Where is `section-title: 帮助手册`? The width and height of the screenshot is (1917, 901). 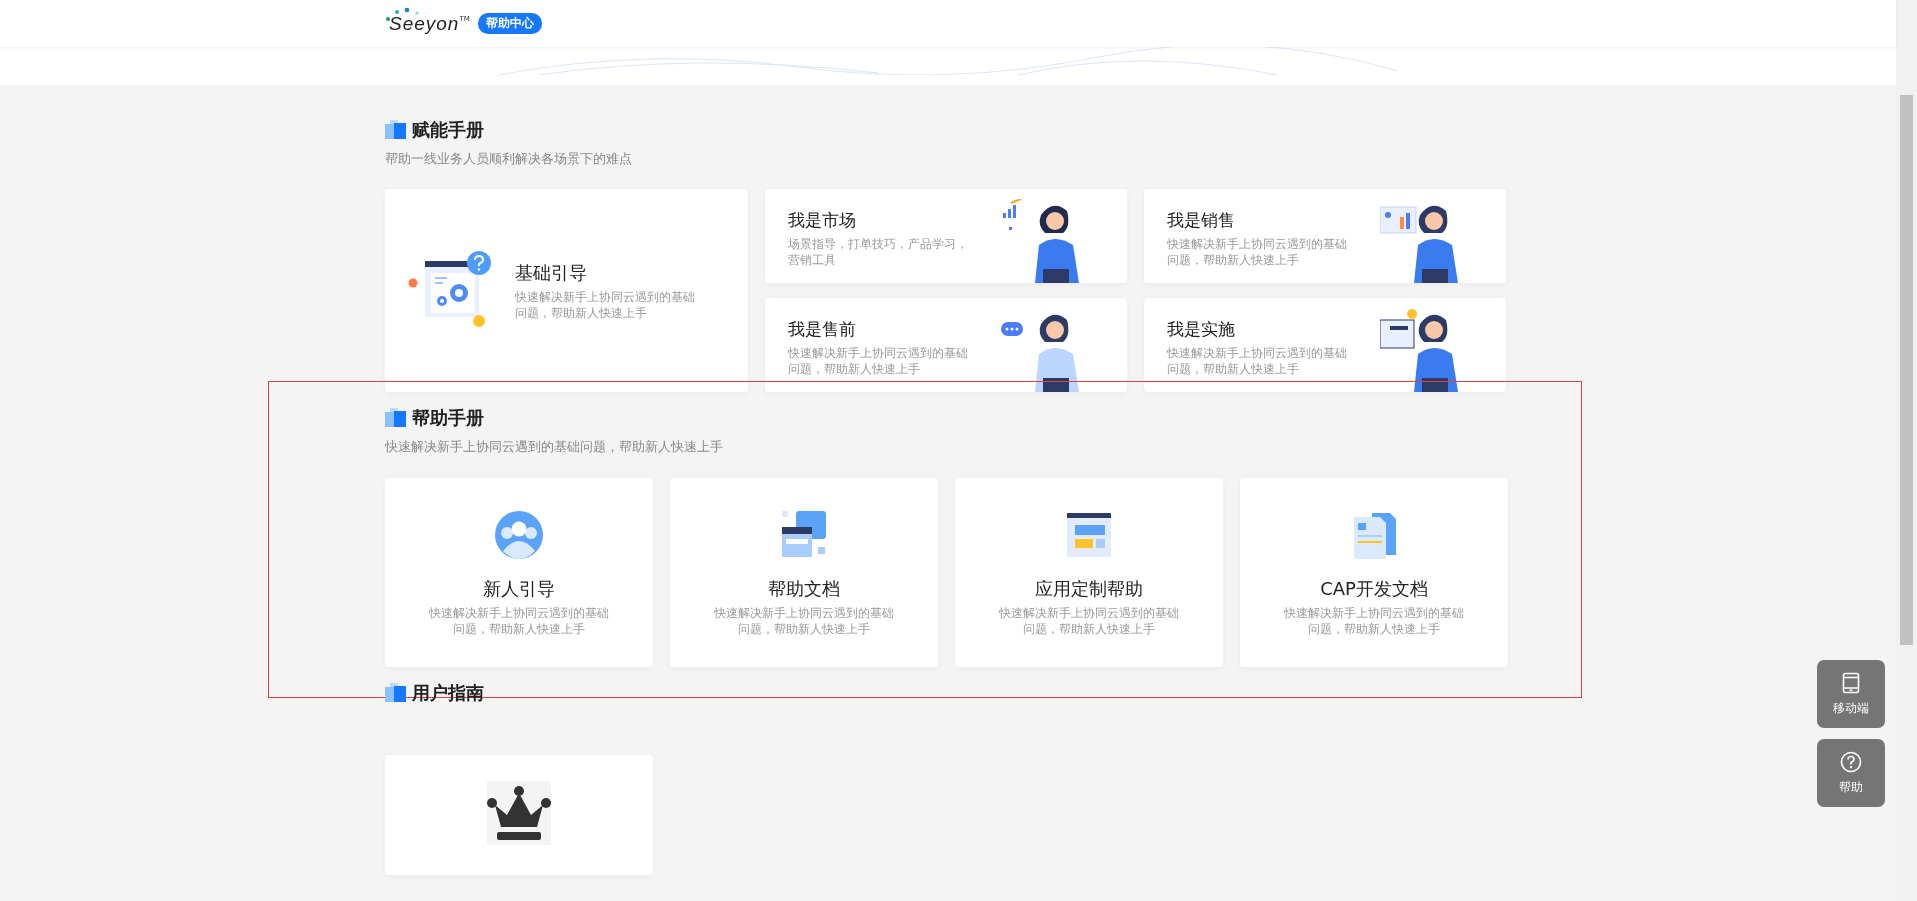 section-title: 帮助手册 is located at coordinates (448, 418).